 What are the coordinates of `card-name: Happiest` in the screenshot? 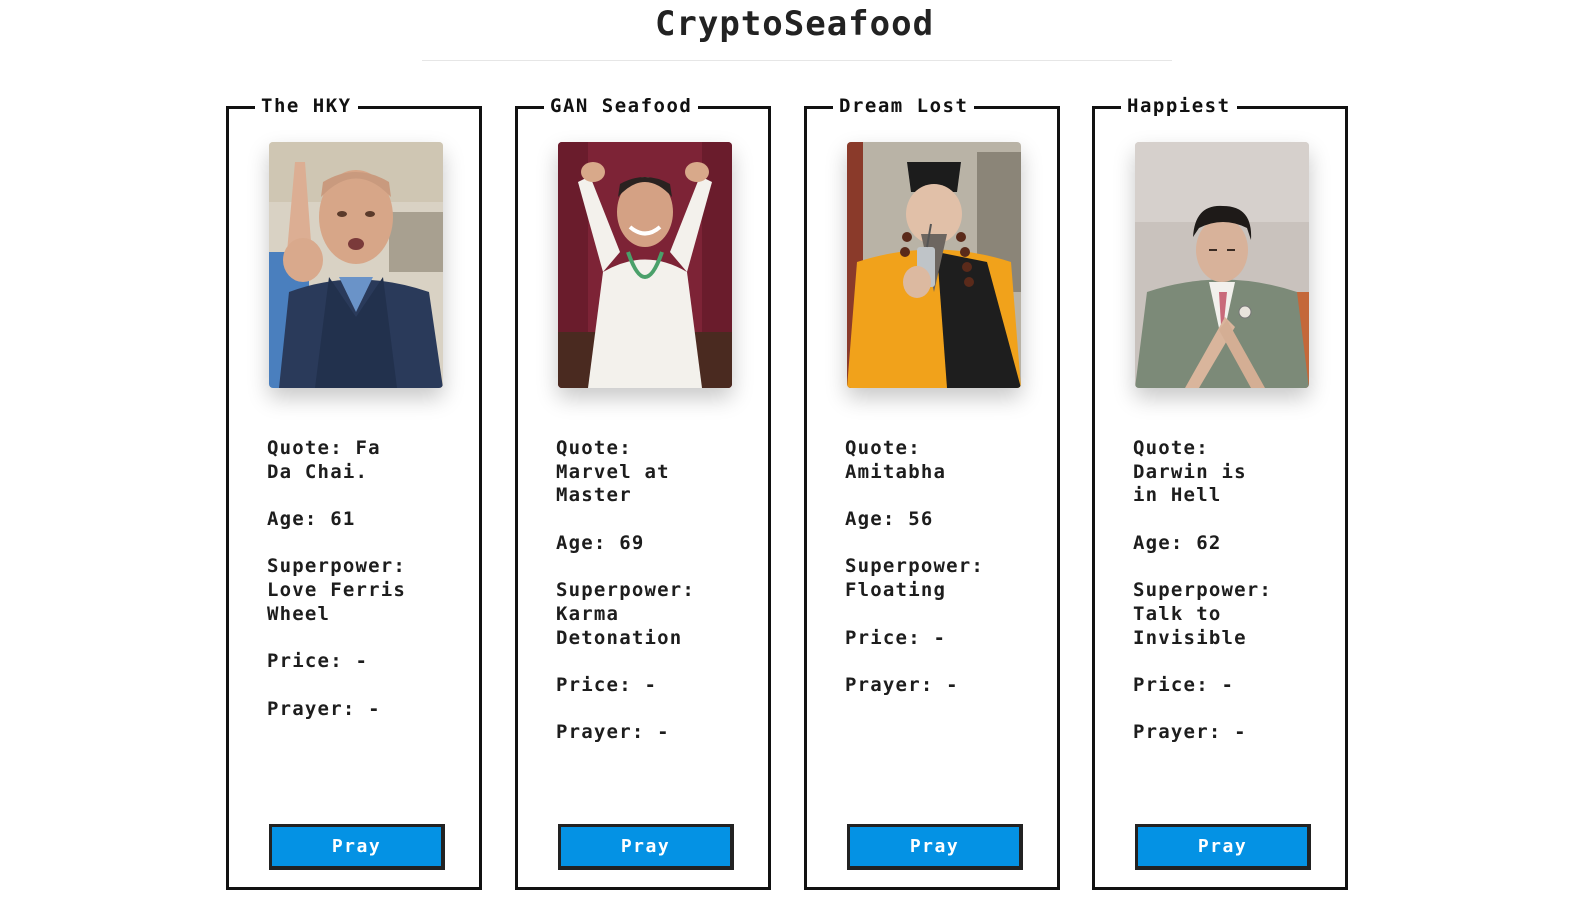 It's located at (1179, 106).